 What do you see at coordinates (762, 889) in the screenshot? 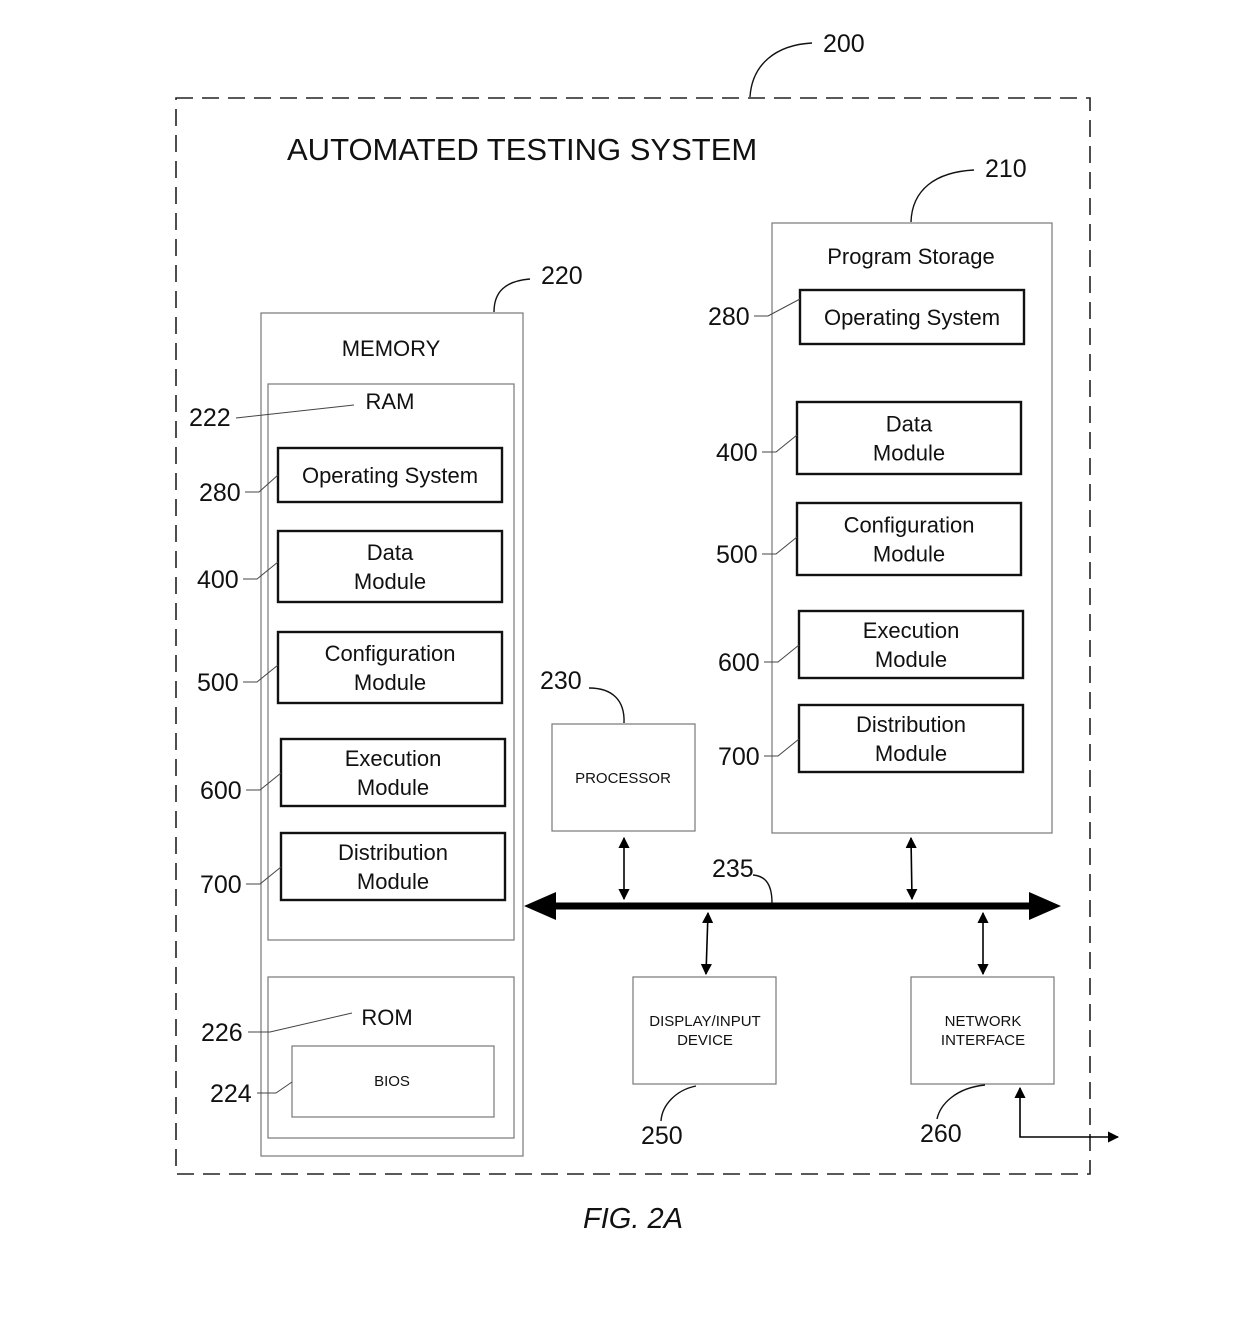
I see `bus-ref-leader` at bounding box center [762, 889].